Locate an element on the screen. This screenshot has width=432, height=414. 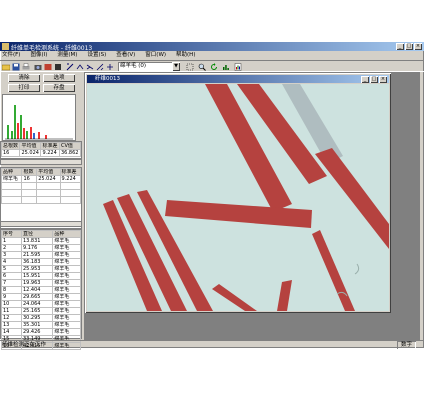
print-button: 打印 is located at coordinates (24, 88).